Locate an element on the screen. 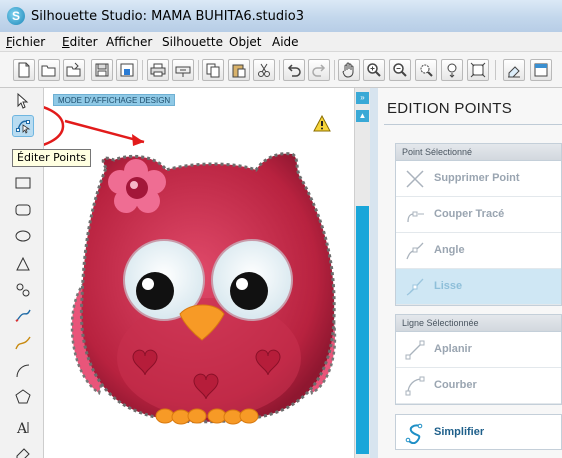  text-icon: A is located at coordinates (23, 427).